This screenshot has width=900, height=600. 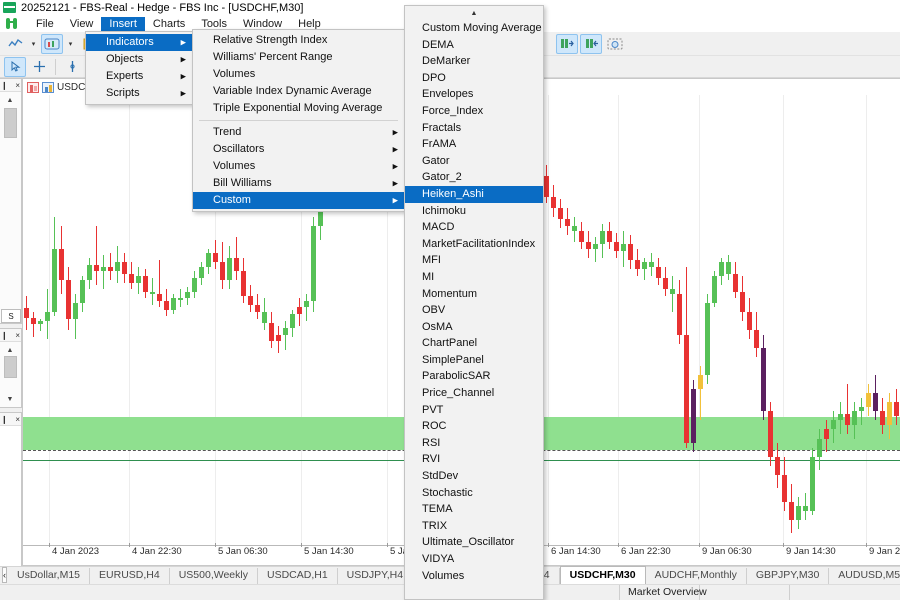 What do you see at coordinates (82, 24) in the screenshot?
I see `menu-view: View` at bounding box center [82, 24].